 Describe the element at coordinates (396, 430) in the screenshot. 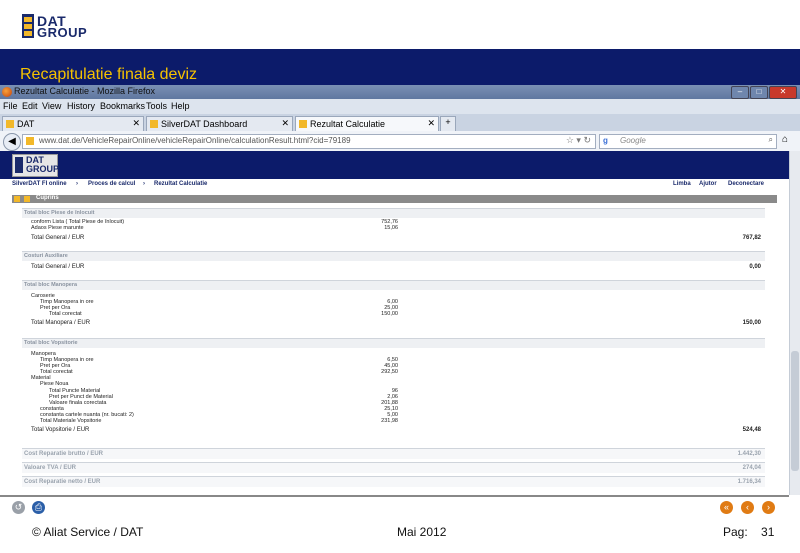

I see `total-row: Total Vopsitorie / EUR 524,48` at that location.